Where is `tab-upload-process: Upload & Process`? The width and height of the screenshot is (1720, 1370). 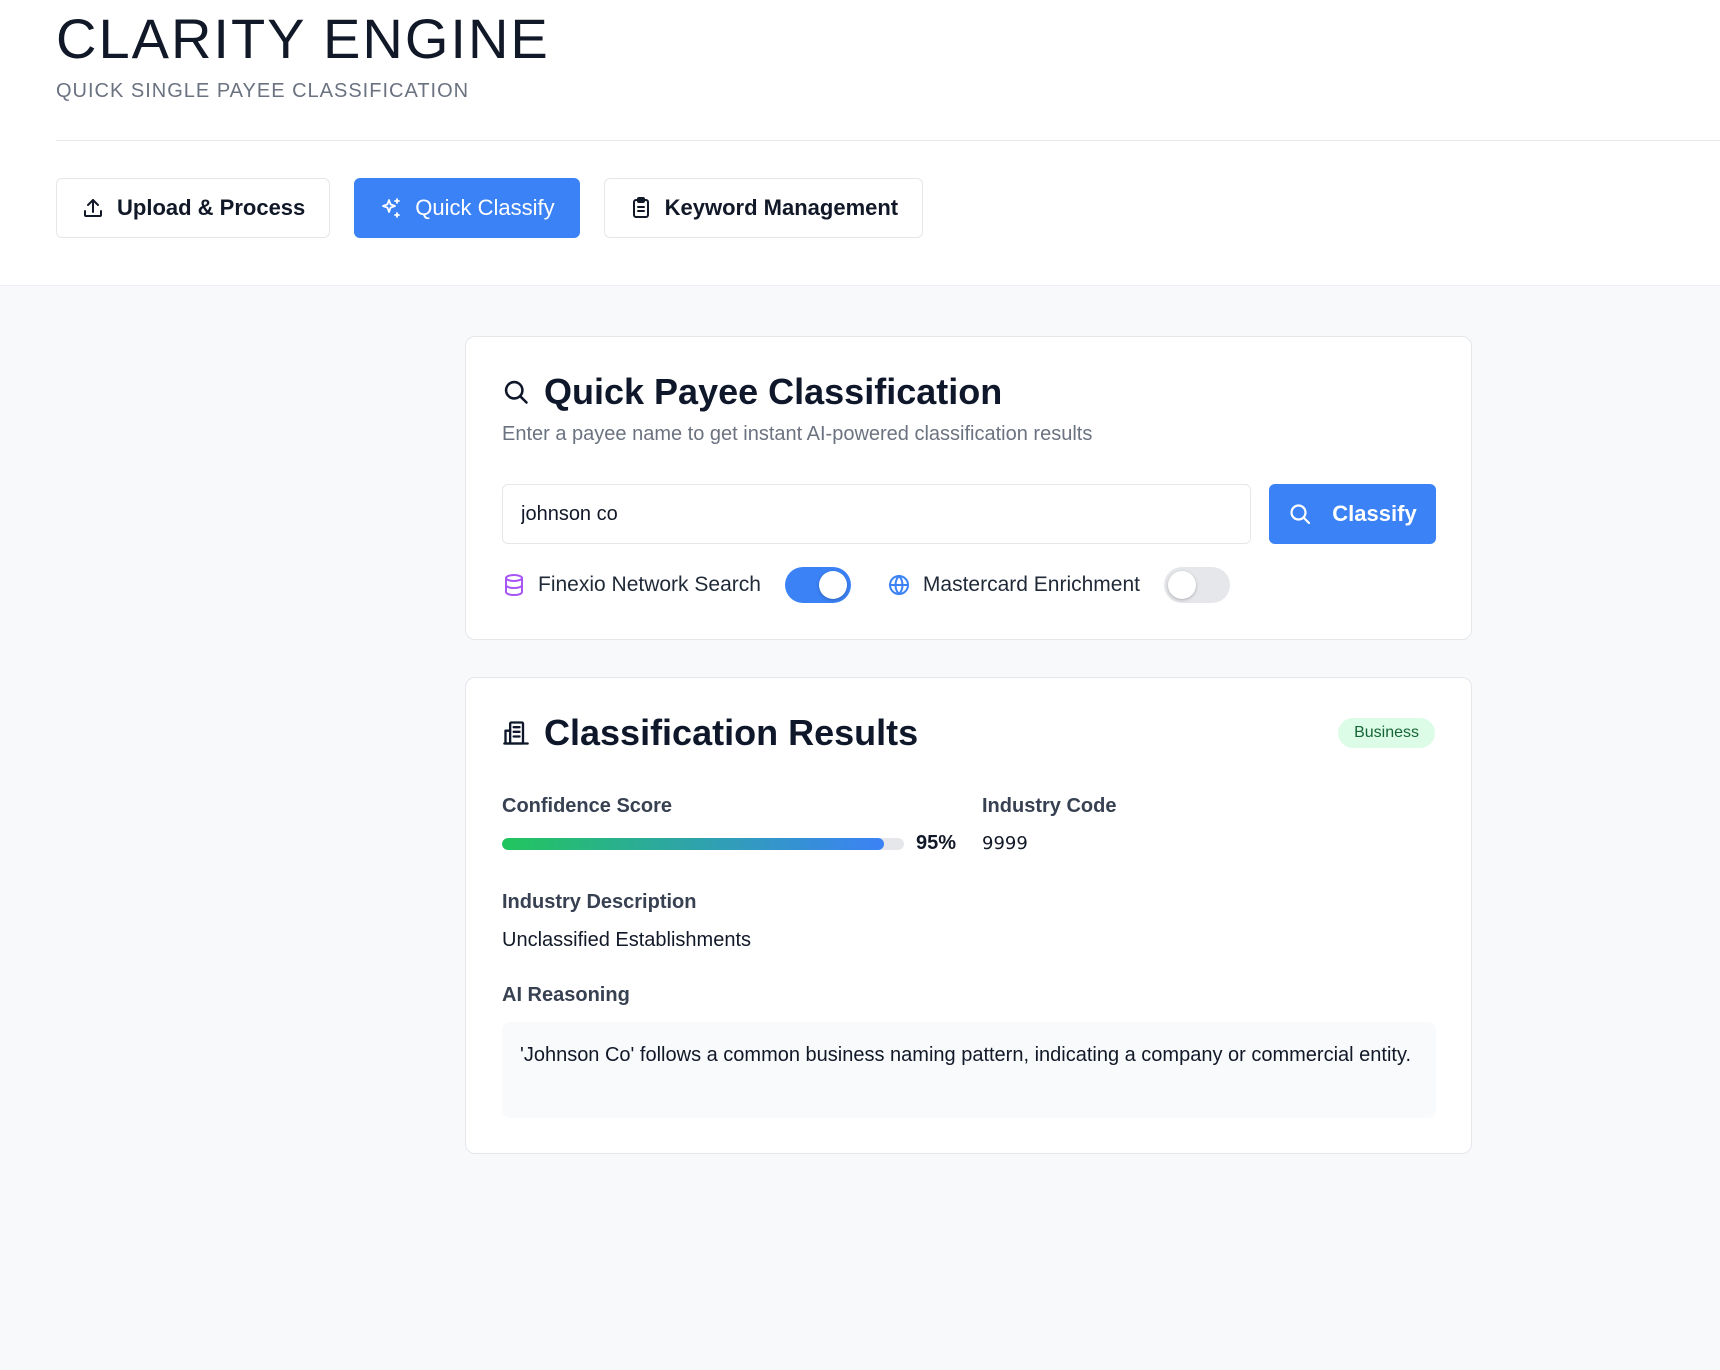 tab-upload-process: Upload & Process is located at coordinates (193, 208).